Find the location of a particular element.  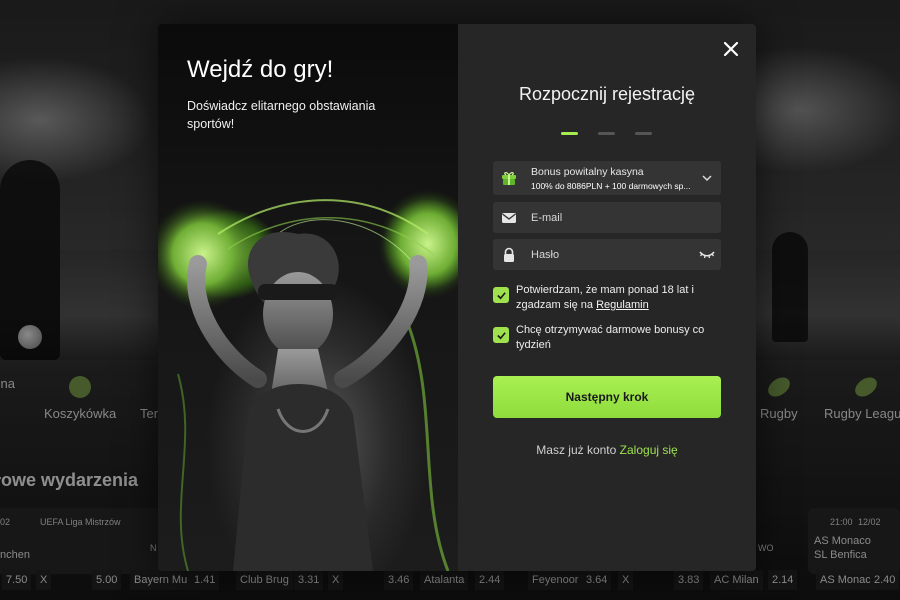

age-consent-checkbox is located at coordinates (501, 295).